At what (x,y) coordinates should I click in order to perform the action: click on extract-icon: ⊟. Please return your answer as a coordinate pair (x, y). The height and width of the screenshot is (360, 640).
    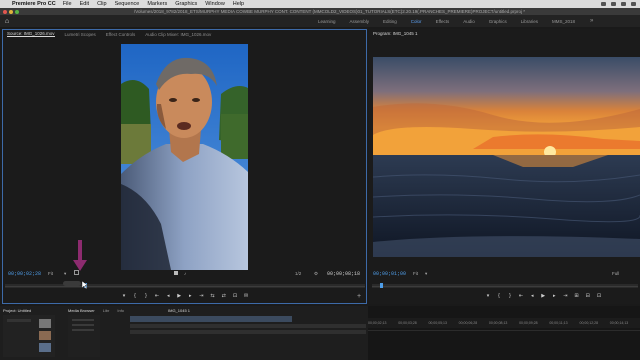
    Looking at the image, I should click on (588, 296).